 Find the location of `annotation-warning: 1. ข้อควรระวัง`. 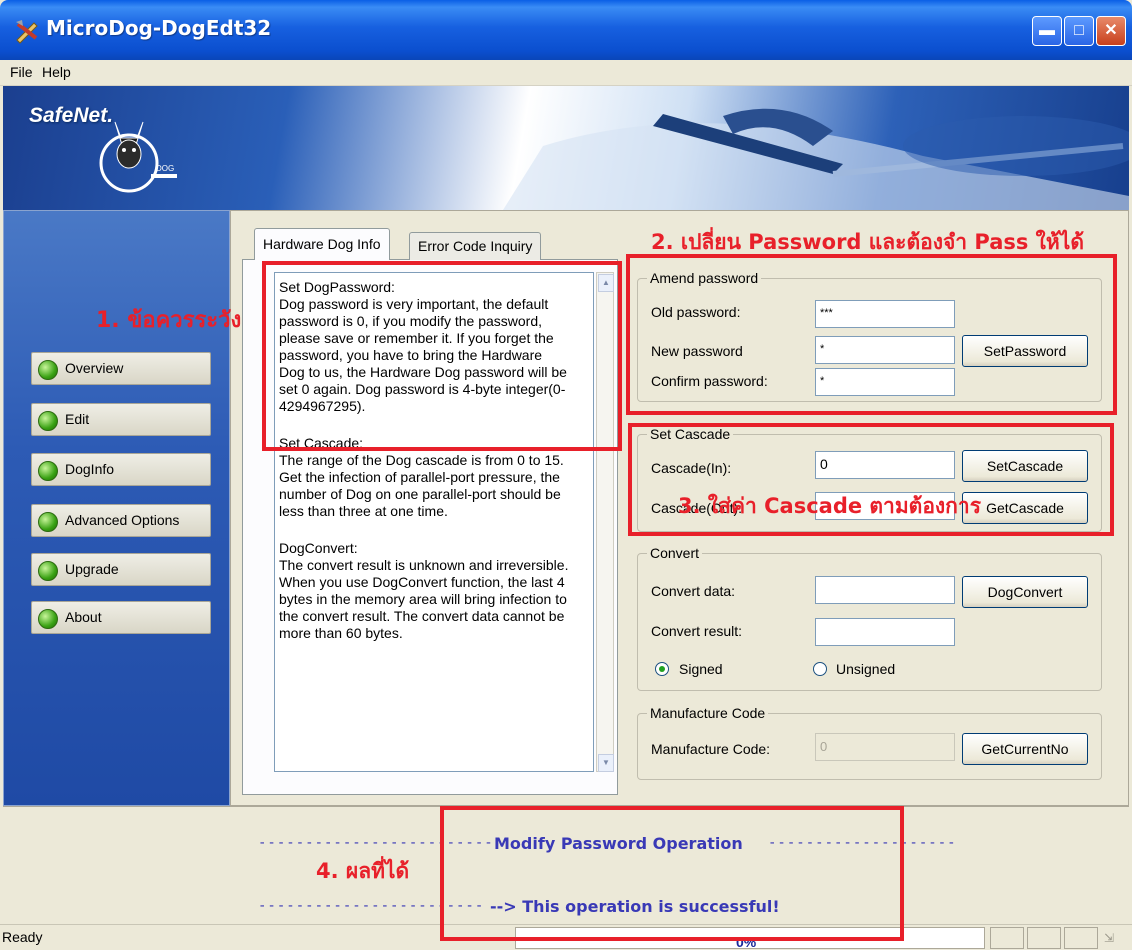

annotation-warning: 1. ข้อควรระวัง is located at coordinates (169, 320).